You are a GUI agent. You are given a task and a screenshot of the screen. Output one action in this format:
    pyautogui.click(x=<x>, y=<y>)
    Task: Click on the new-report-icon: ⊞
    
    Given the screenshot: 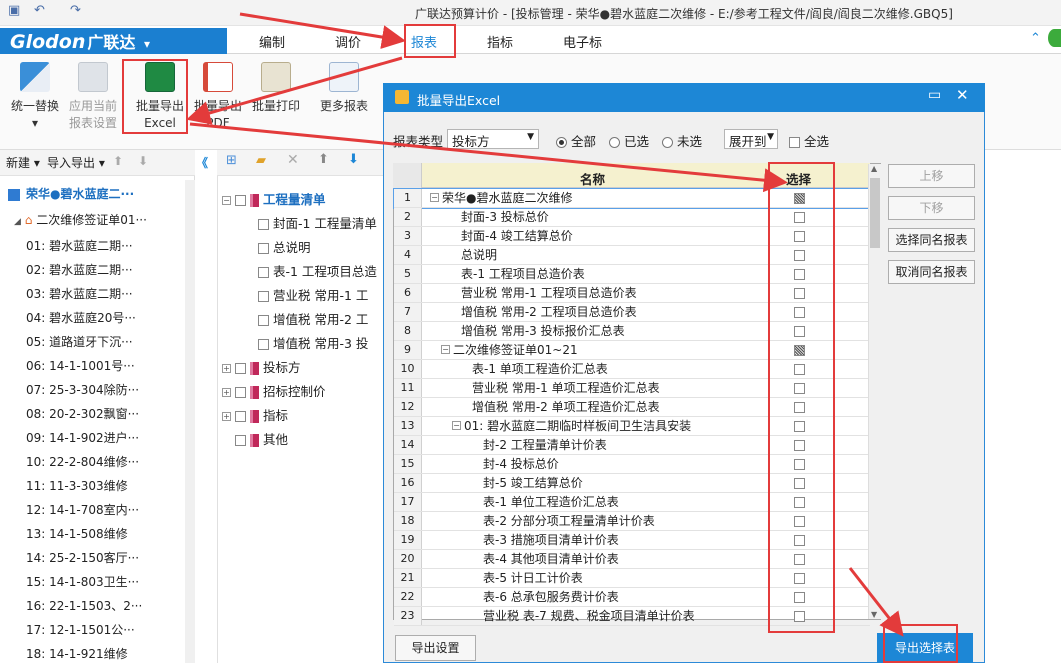 What is the action you would take?
    pyautogui.click(x=231, y=160)
    